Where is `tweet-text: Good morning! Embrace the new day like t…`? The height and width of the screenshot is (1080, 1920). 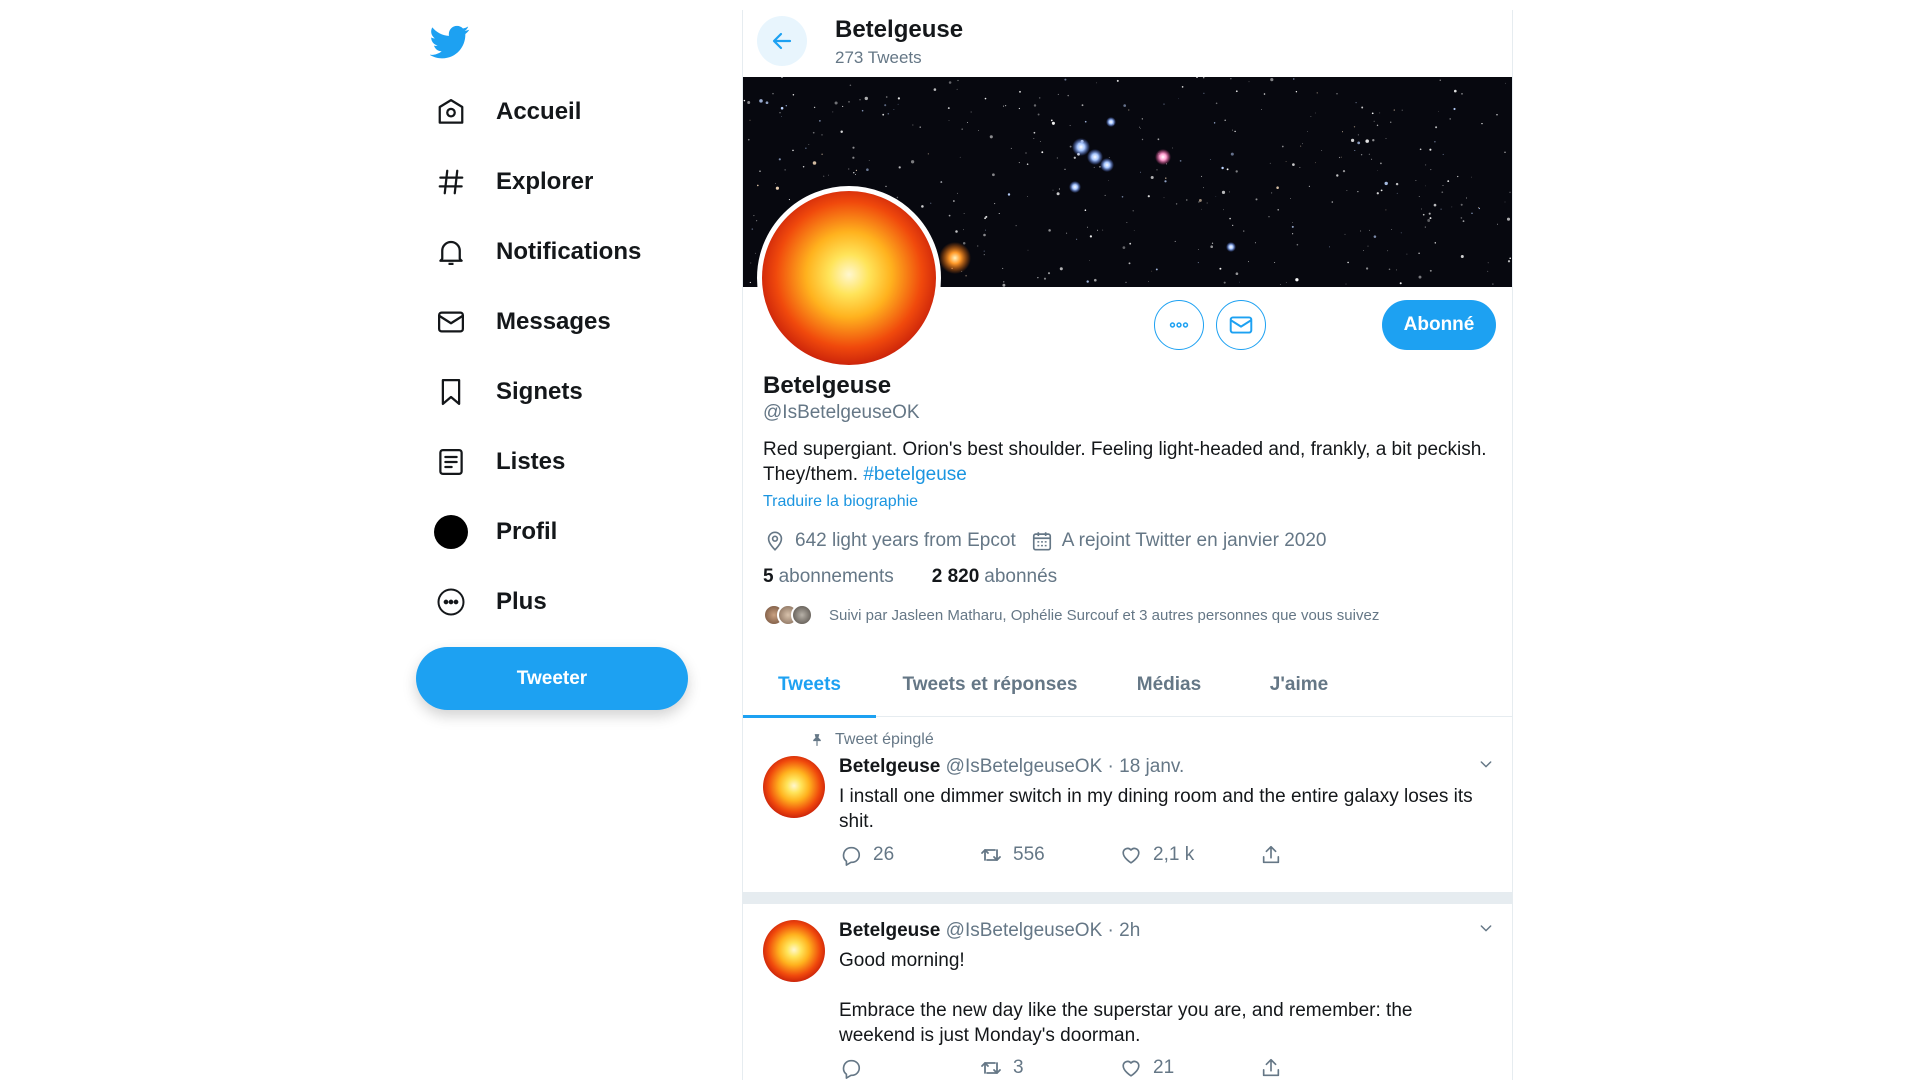 tweet-text: Good morning! Embrace the new day like t… is located at coordinates (1126, 998).